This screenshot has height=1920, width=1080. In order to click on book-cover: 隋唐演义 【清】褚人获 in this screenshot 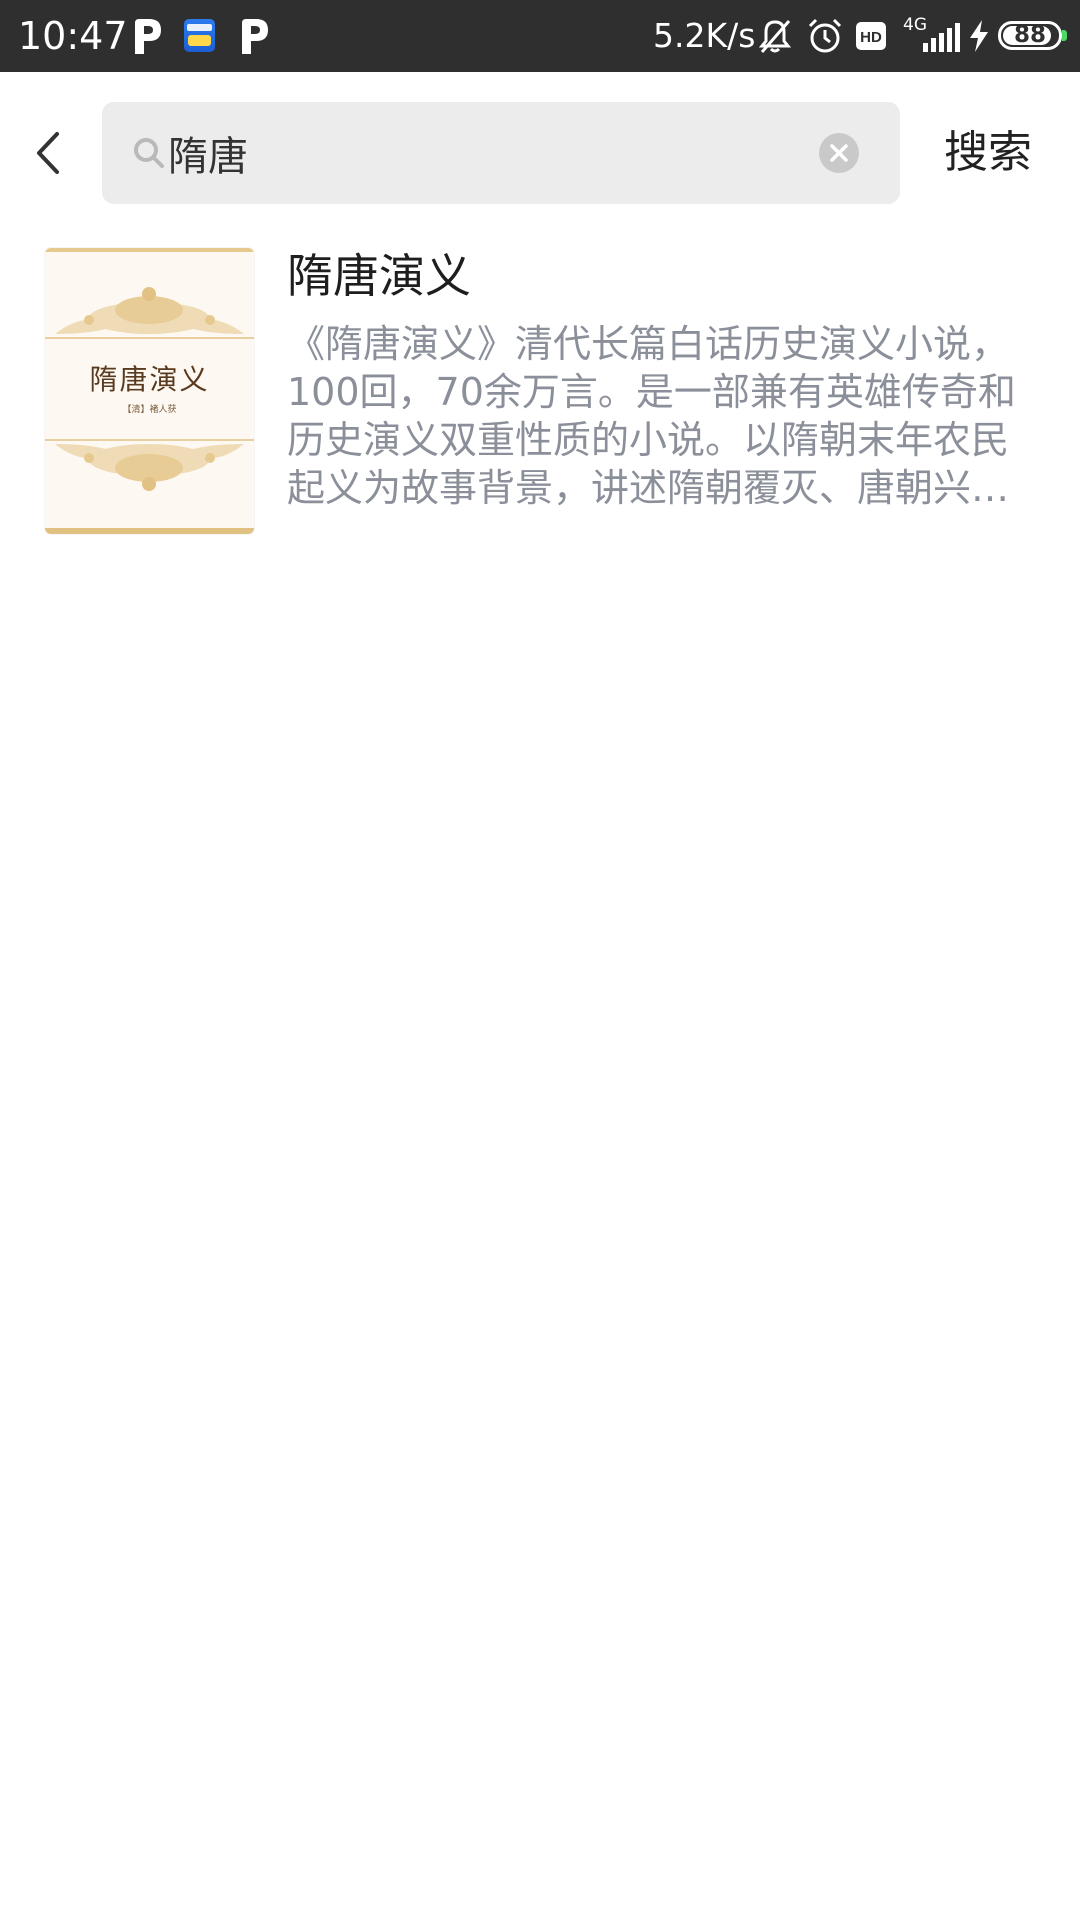, I will do `click(149, 391)`.